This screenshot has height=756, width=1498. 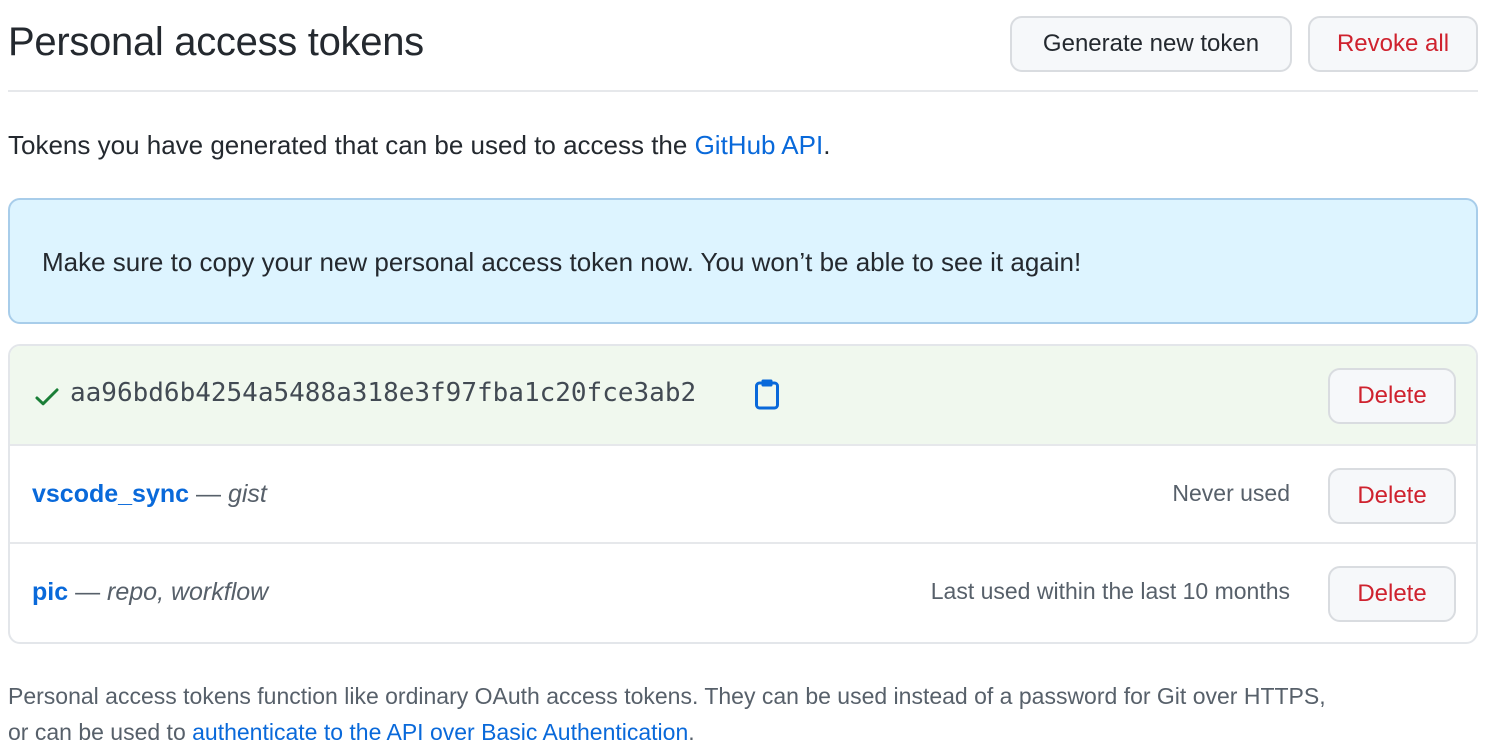 What do you see at coordinates (383, 393) in the screenshot?
I see `new-token-value: aa96bd6b4254a5488a318e3f97fba1c20fce3ab2` at bounding box center [383, 393].